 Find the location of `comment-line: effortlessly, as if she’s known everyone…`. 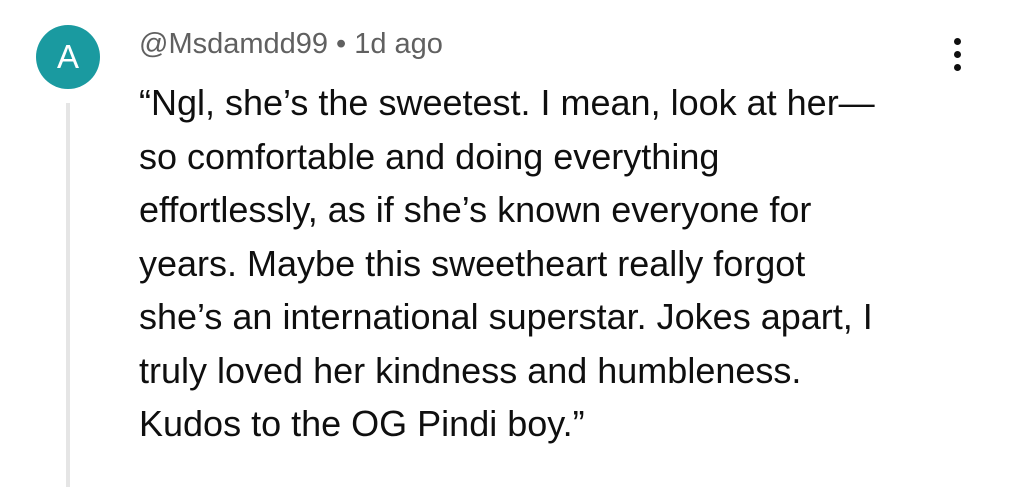

comment-line: effortlessly, as if she’s known everyone… is located at coordinates (475, 209).